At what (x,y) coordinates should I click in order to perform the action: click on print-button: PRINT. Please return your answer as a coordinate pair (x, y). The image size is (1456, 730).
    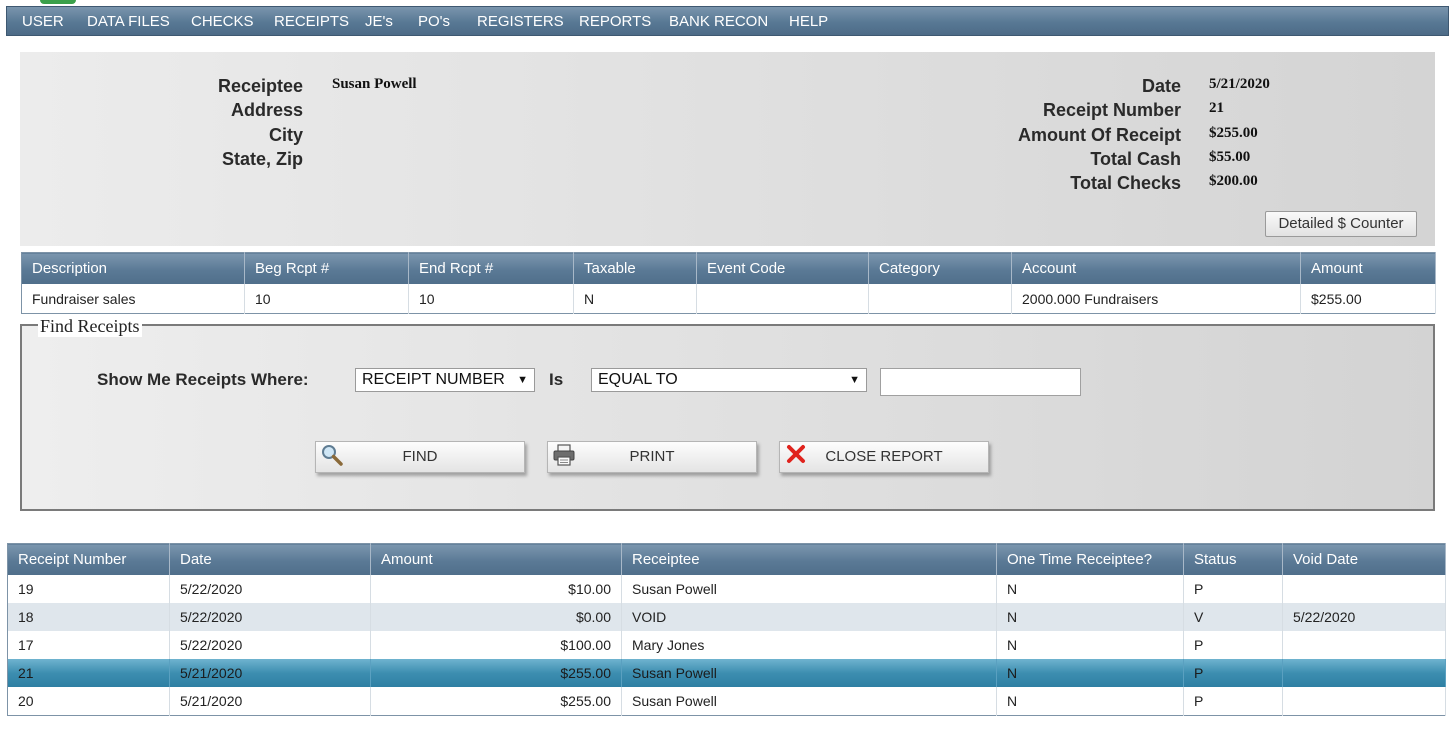
    Looking at the image, I should click on (652, 457).